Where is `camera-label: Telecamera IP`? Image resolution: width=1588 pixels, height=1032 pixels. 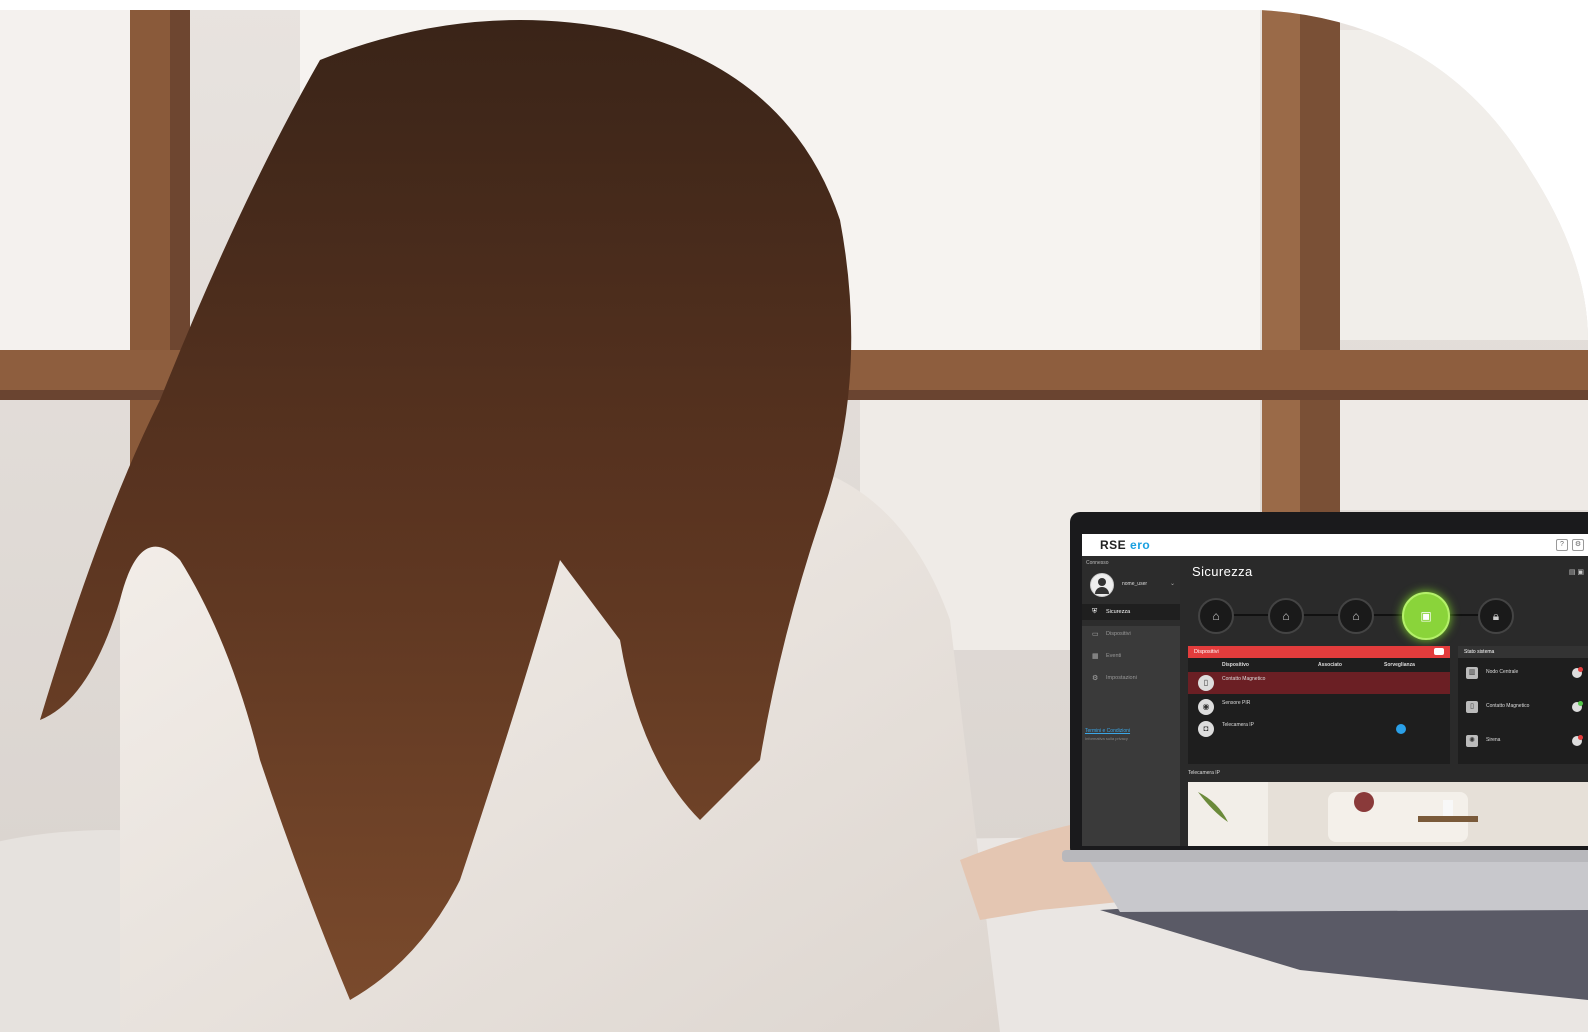
camera-label: Telecamera IP is located at coordinates (1204, 773).